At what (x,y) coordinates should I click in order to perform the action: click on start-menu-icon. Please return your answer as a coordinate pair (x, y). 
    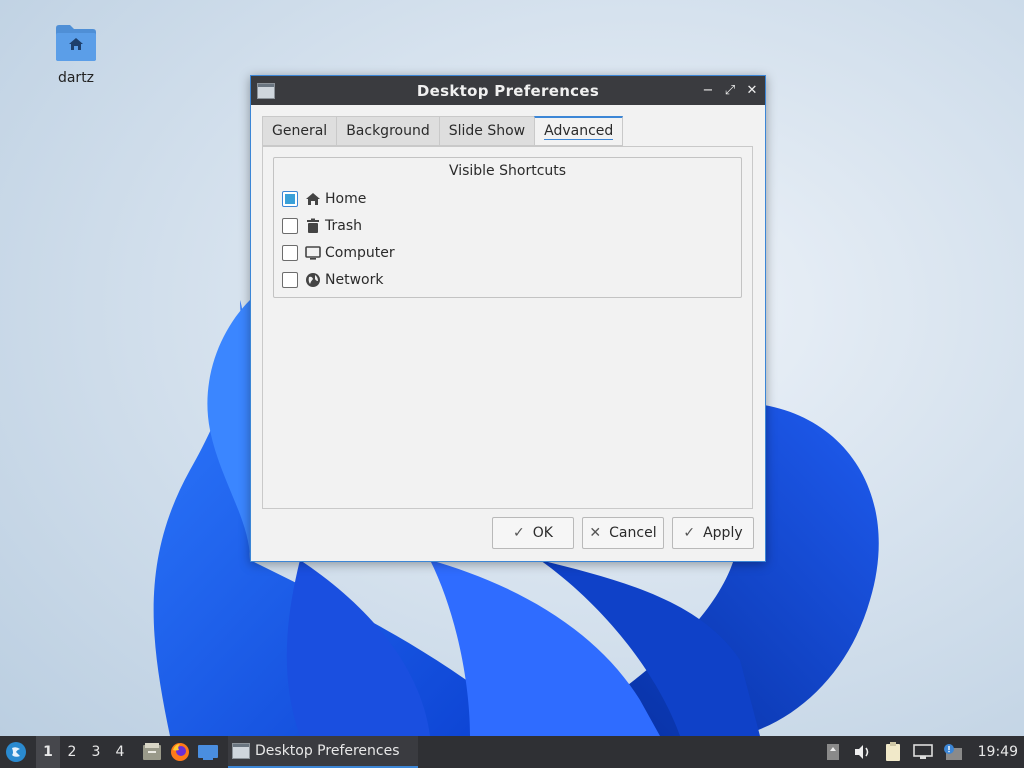
    Looking at the image, I should click on (16, 752).